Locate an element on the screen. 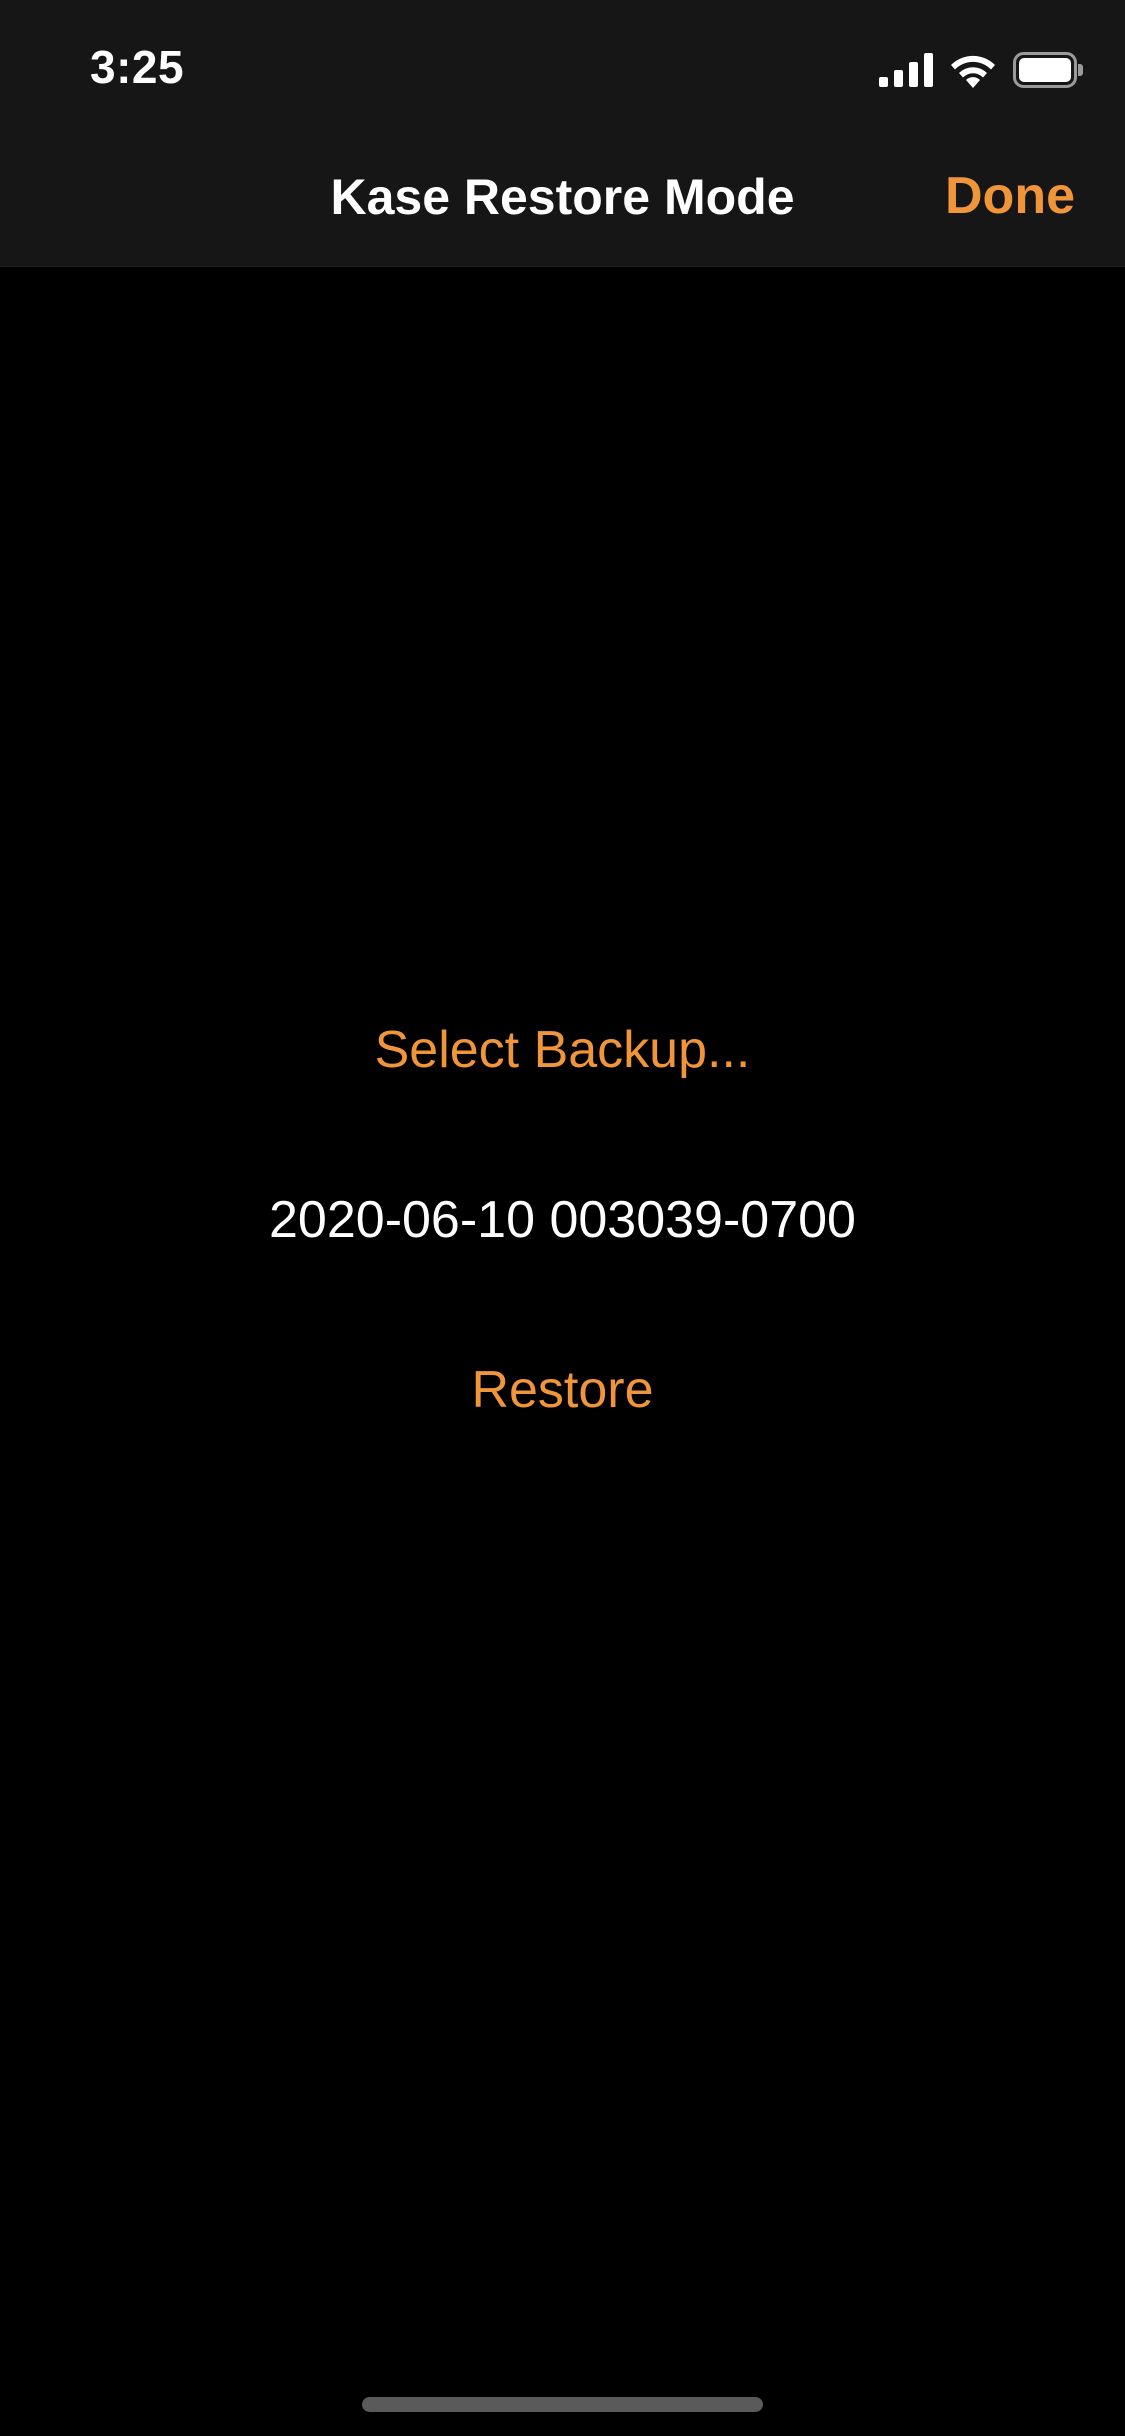 This screenshot has width=1125, height=2436. status-icons is located at coordinates (981, 70).